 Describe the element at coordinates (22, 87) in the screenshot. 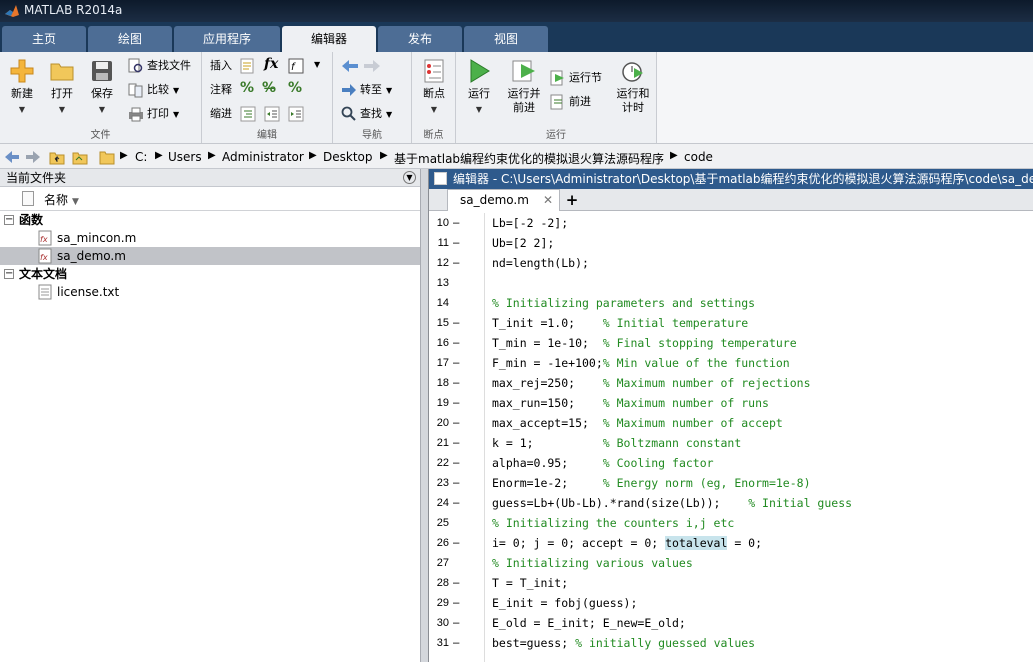

I see `new-button: 新建 ▼` at that location.